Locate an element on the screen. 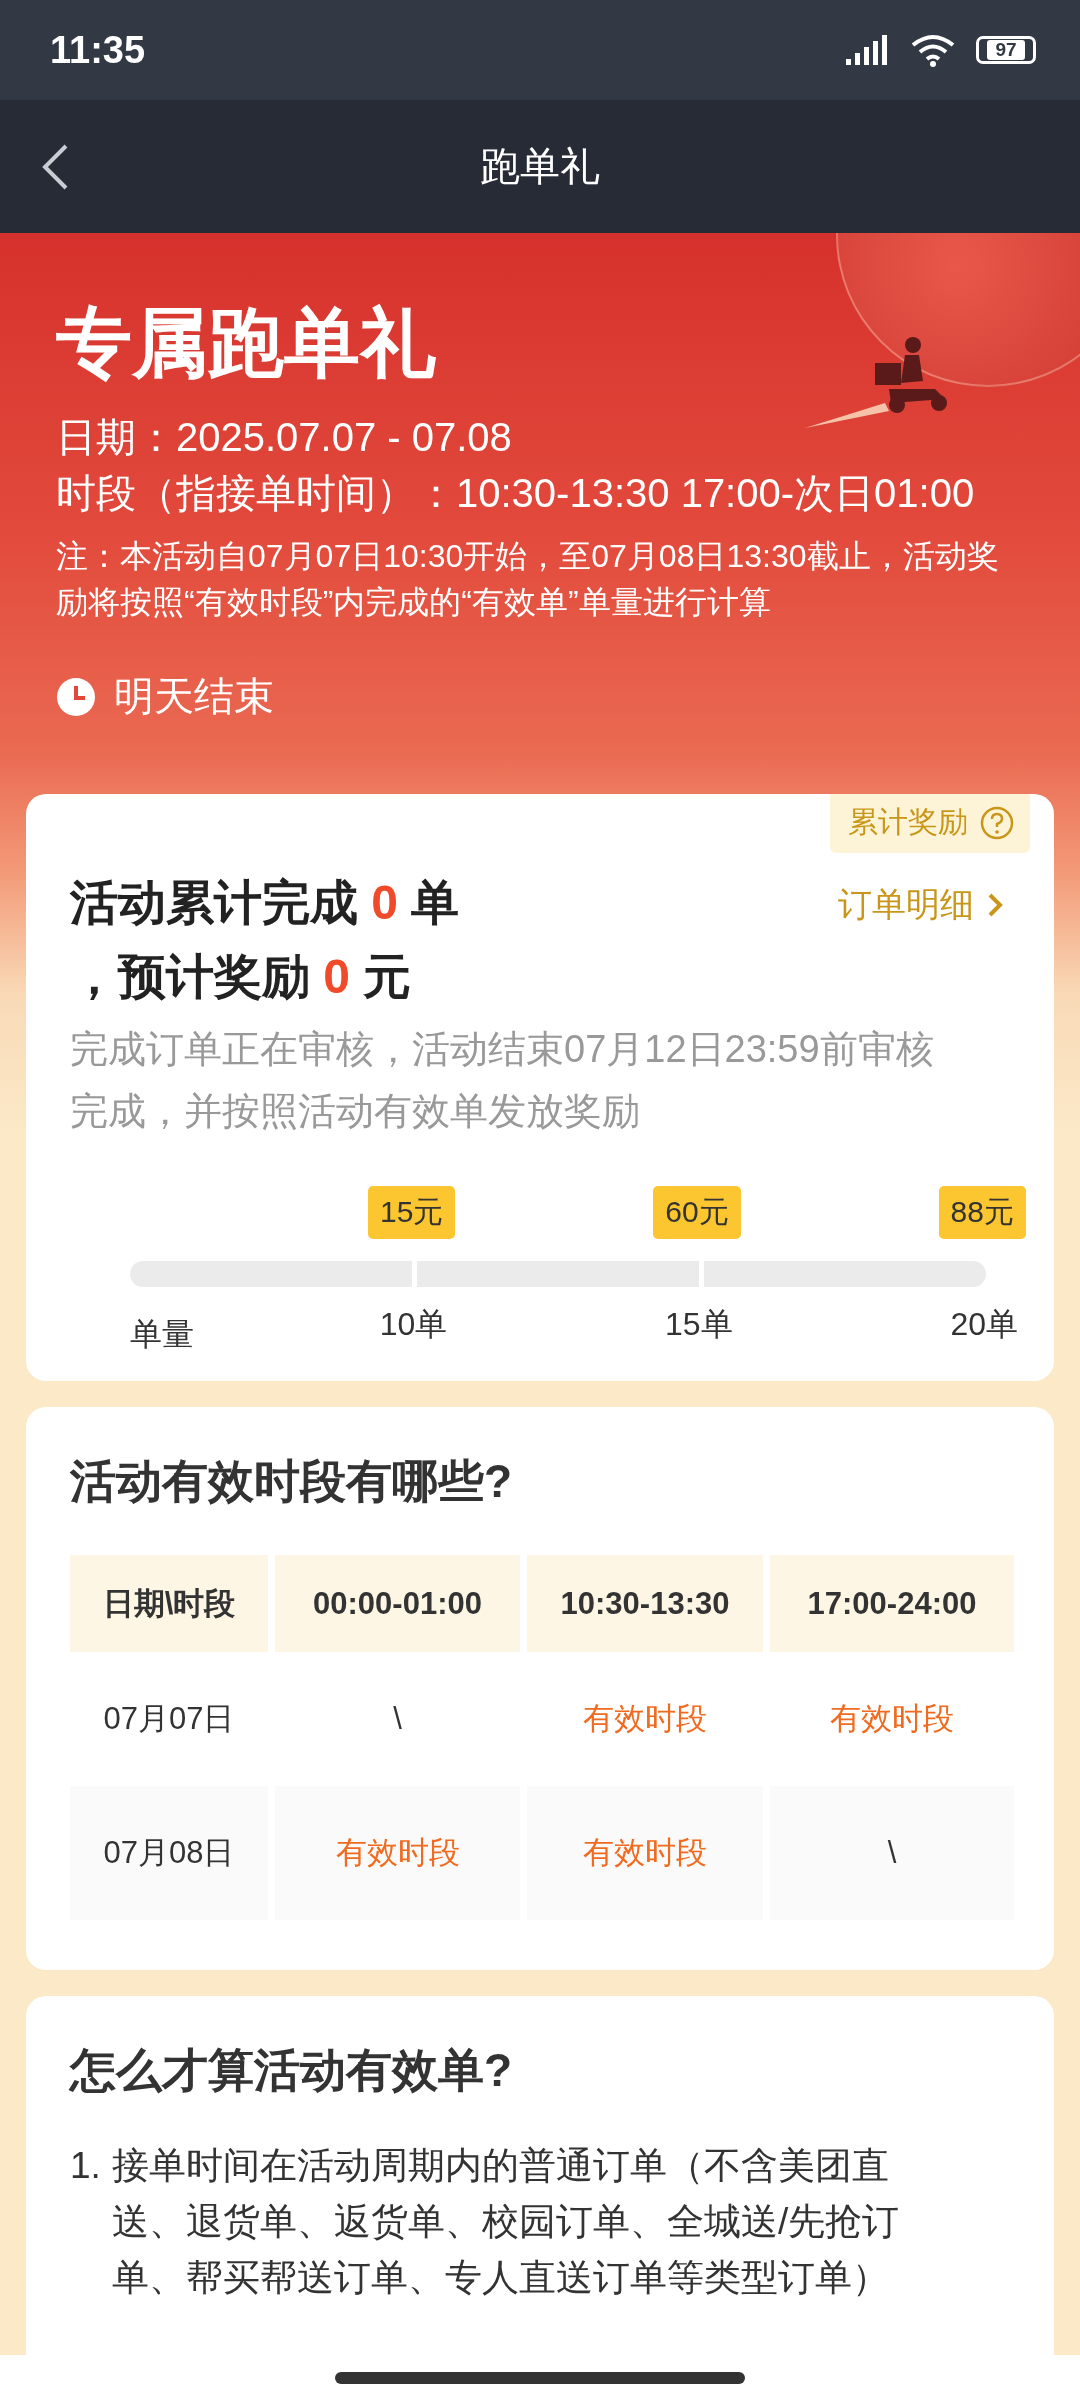 The image size is (1080, 2400). back-icon is located at coordinates (55, 167).